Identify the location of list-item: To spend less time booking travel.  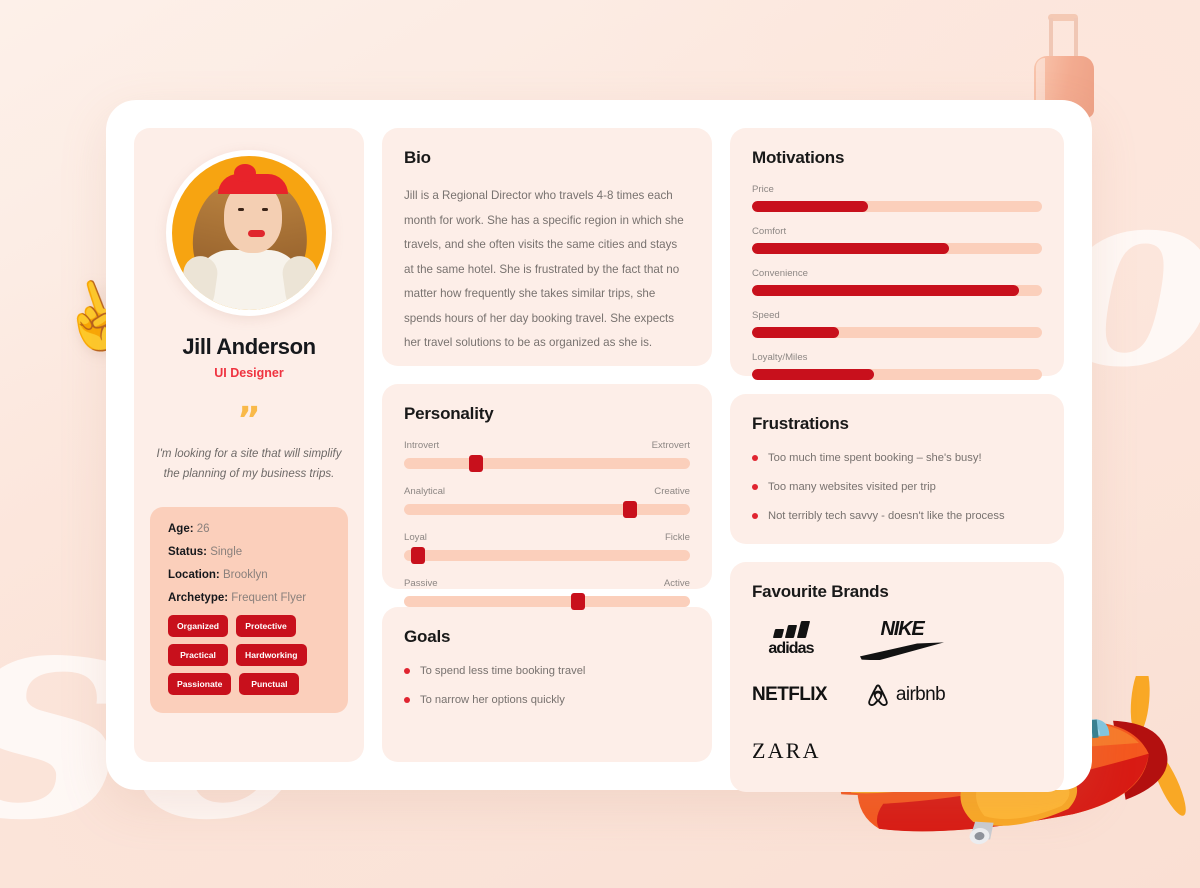
(547, 671).